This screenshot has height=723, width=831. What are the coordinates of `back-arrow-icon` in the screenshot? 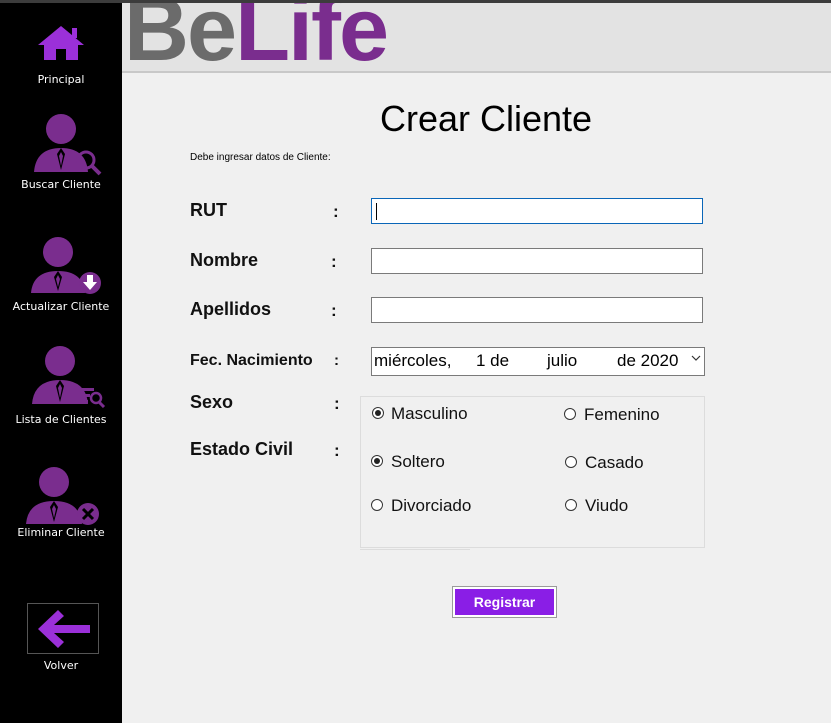 It's located at (64, 629).